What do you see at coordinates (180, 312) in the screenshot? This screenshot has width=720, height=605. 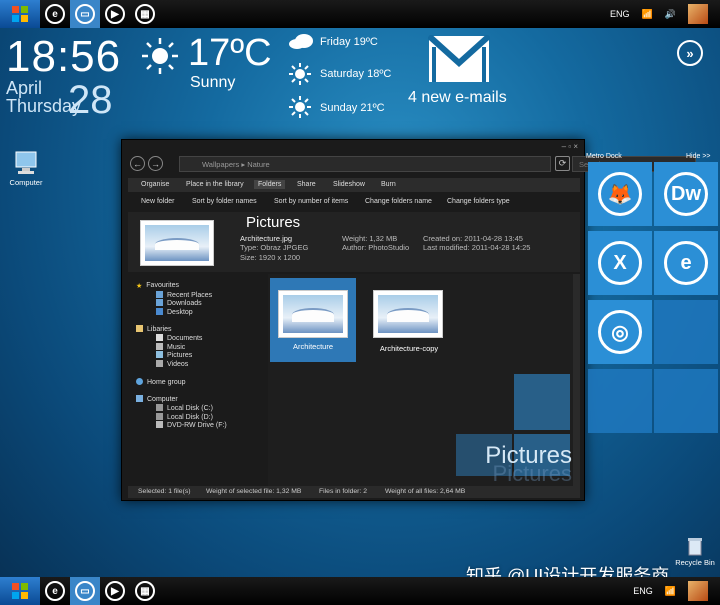 I see `nav-desktop-label: Desktop` at bounding box center [180, 312].